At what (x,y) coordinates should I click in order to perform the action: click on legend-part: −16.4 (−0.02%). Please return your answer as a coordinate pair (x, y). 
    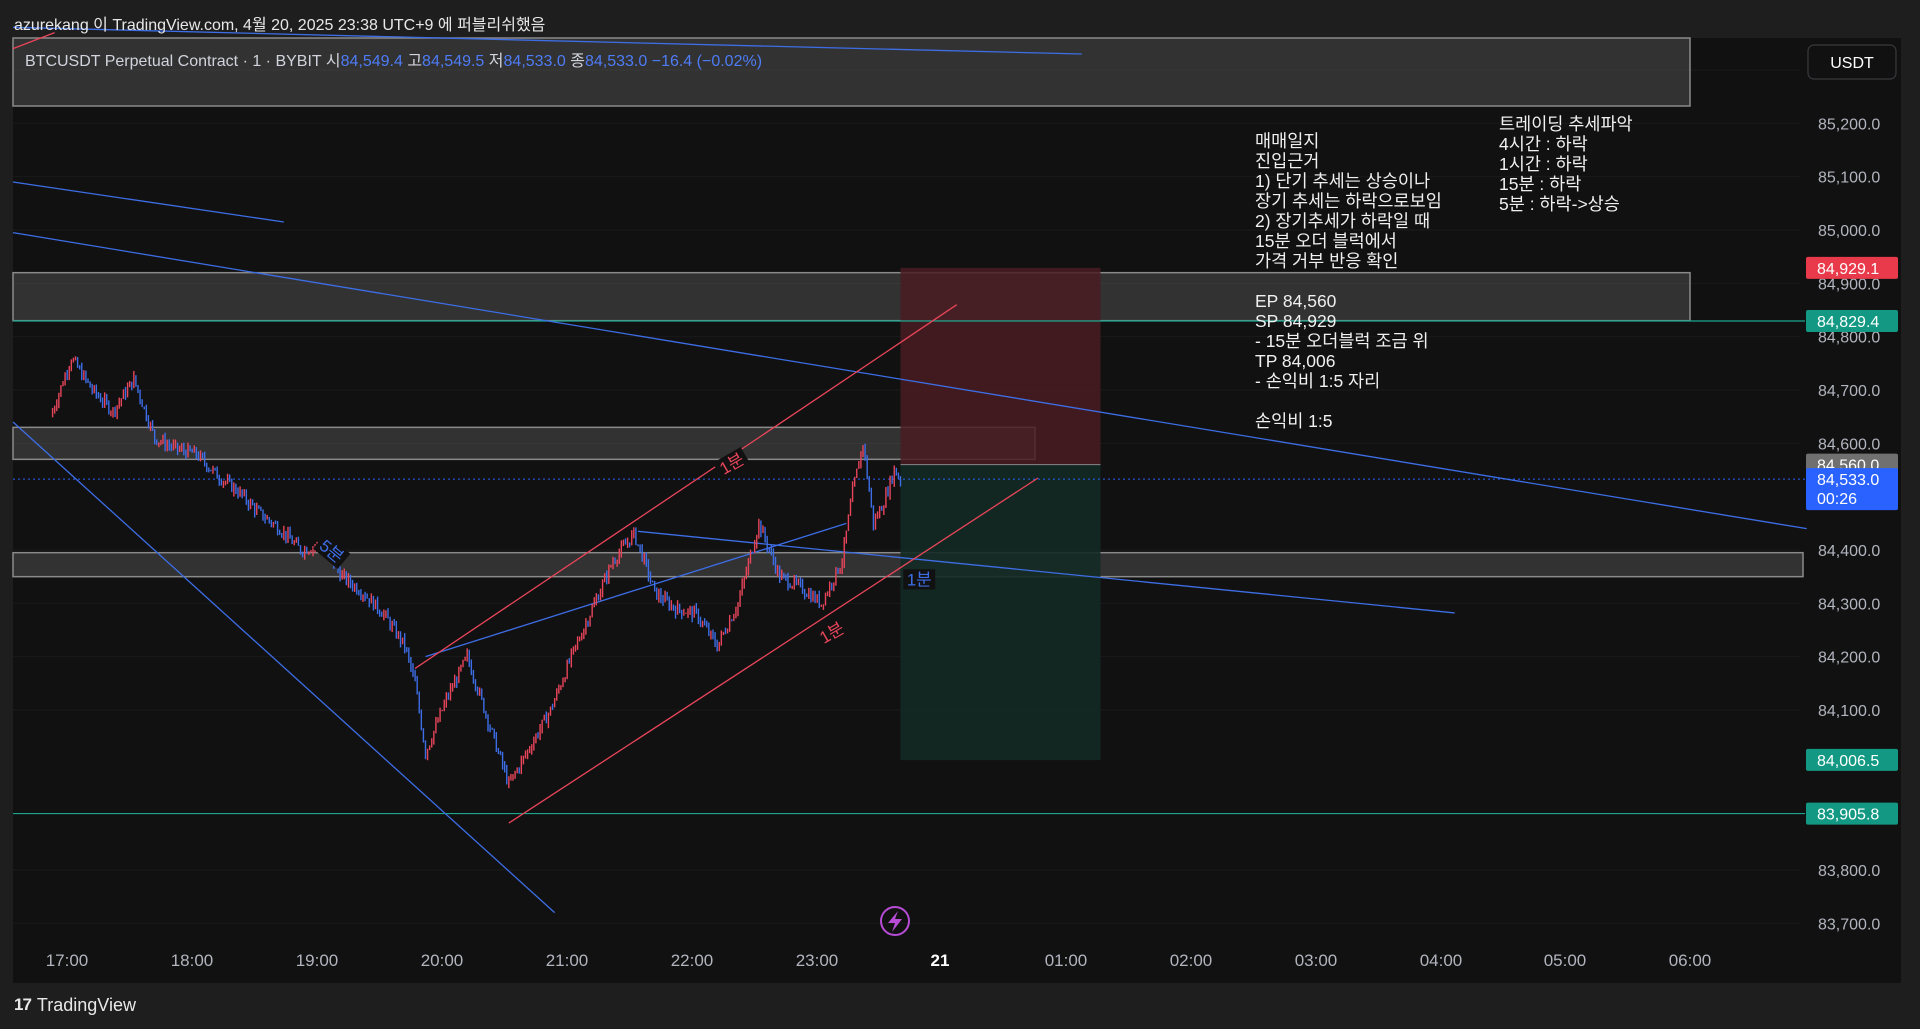
    Looking at the image, I should click on (707, 61).